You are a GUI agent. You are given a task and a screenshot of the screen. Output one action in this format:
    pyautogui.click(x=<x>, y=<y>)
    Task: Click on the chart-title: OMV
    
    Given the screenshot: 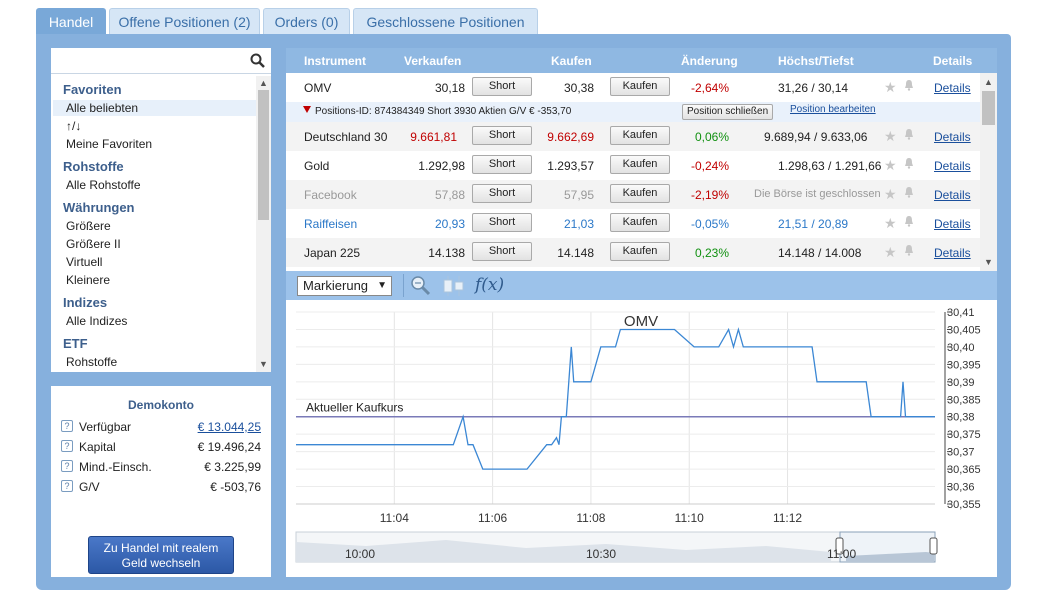 What is the action you would take?
    pyautogui.click(x=641, y=321)
    